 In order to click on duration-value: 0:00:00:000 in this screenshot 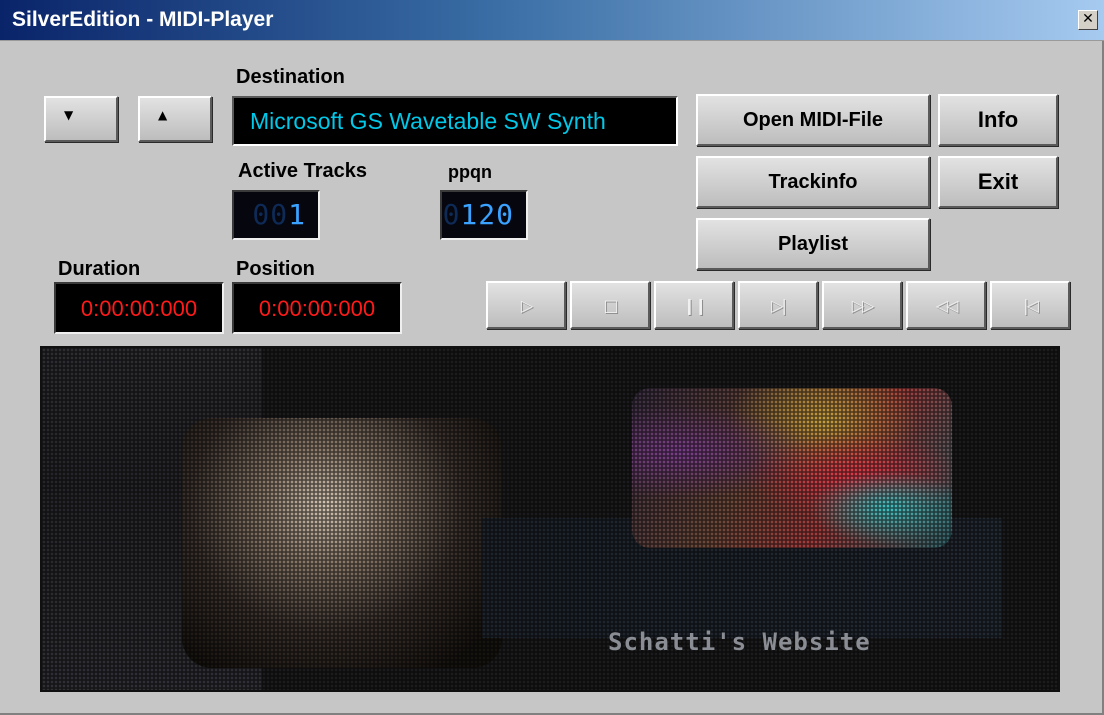, I will do `click(139, 308)`.